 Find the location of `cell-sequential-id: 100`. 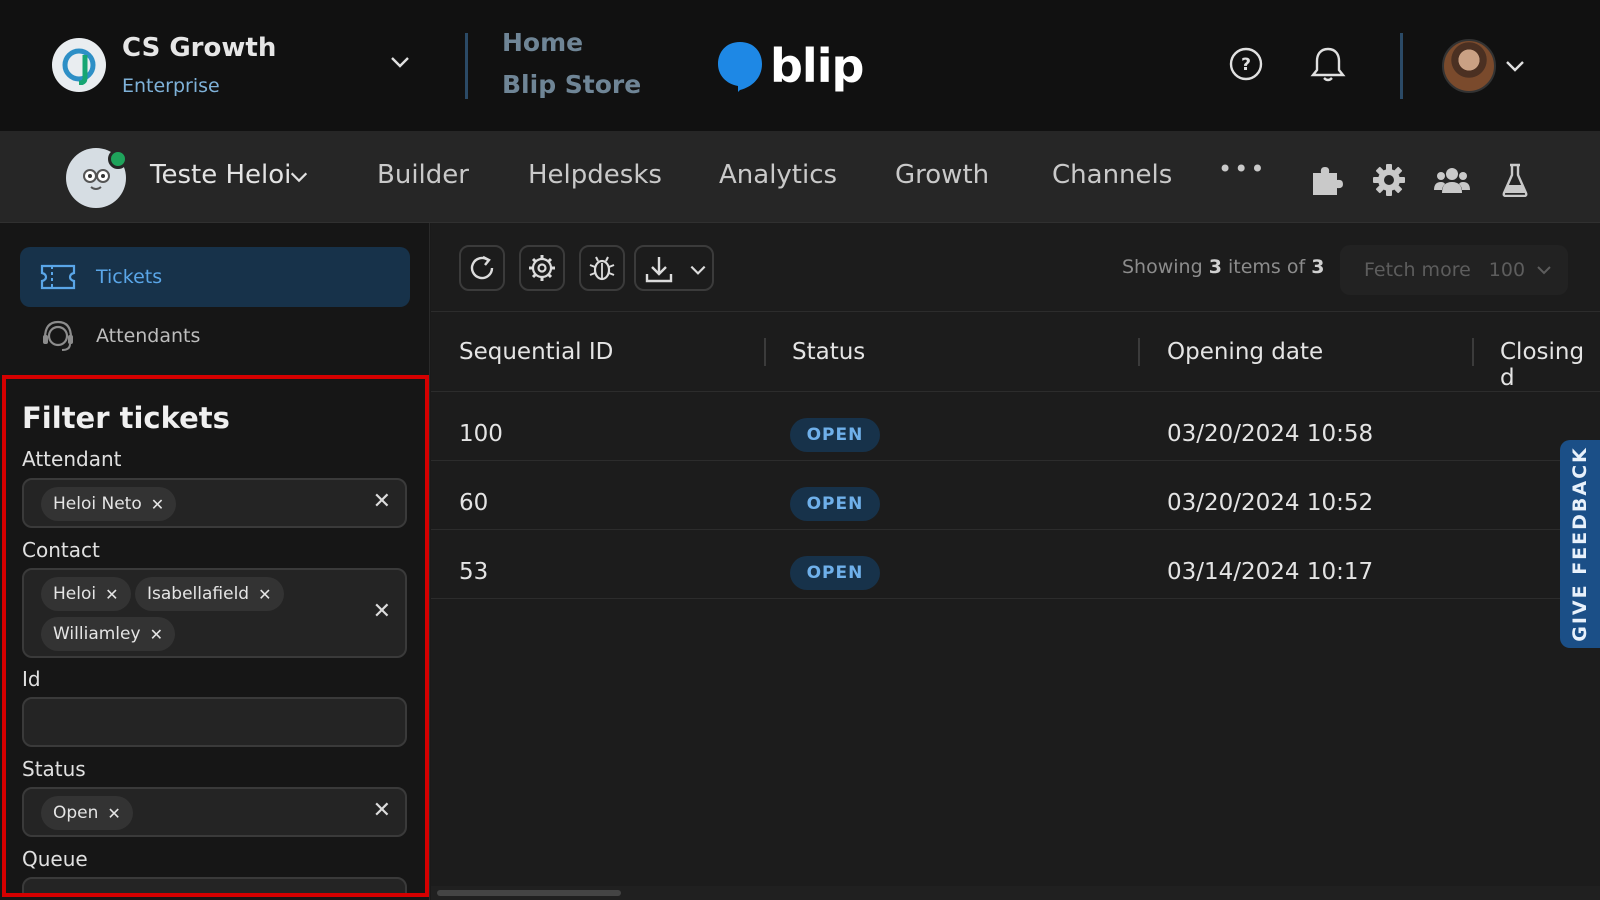

cell-sequential-id: 100 is located at coordinates (481, 434).